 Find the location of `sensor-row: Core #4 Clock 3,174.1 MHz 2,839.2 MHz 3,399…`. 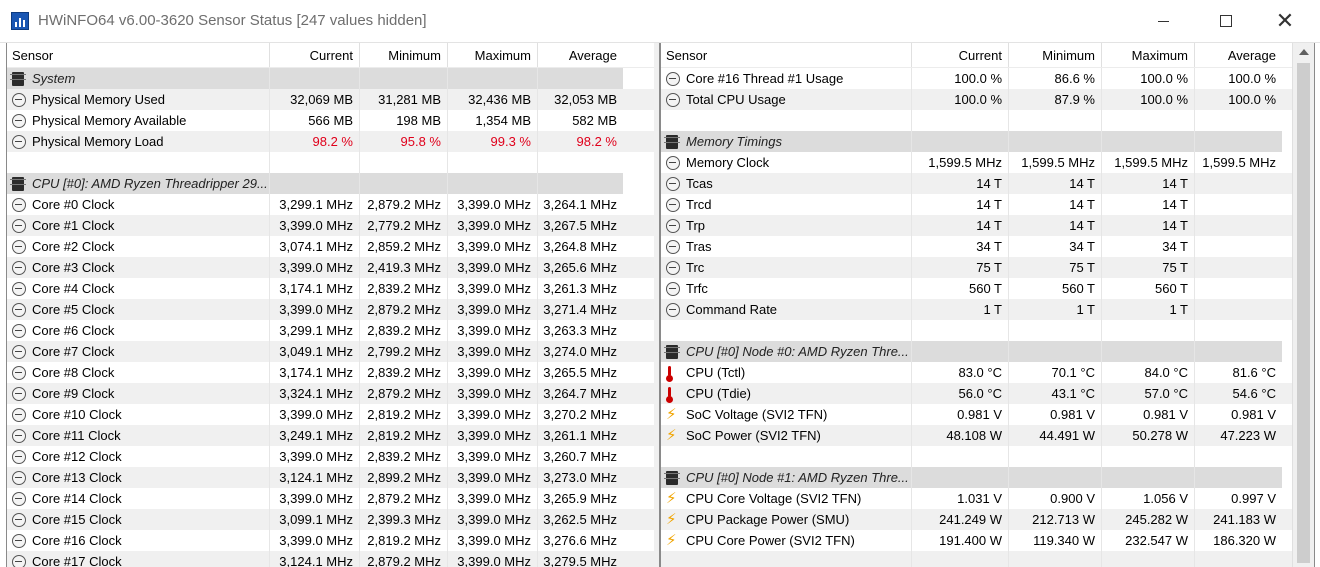

sensor-row: Core #4 Clock 3,174.1 MHz 2,839.2 MHz 3,399… is located at coordinates (330, 288).